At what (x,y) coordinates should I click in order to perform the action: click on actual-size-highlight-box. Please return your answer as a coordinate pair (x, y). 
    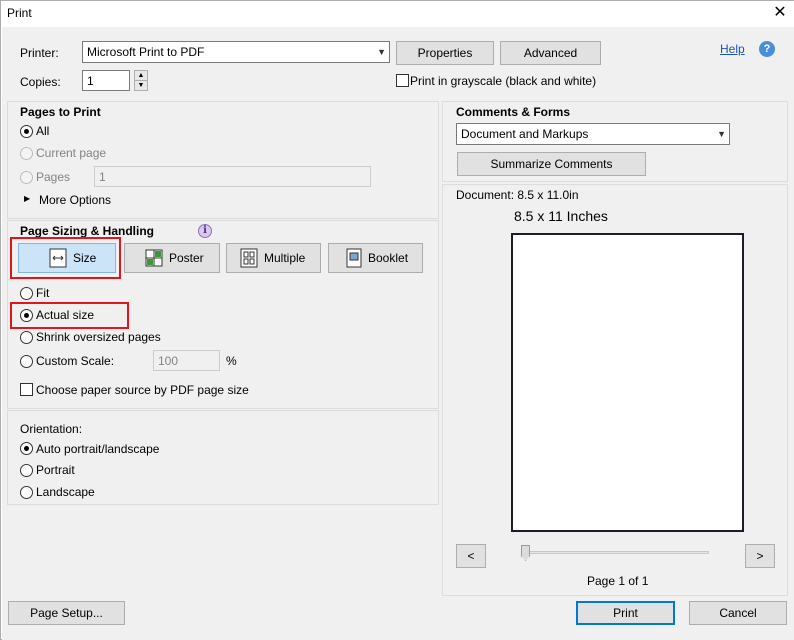
    Looking at the image, I should click on (69, 315).